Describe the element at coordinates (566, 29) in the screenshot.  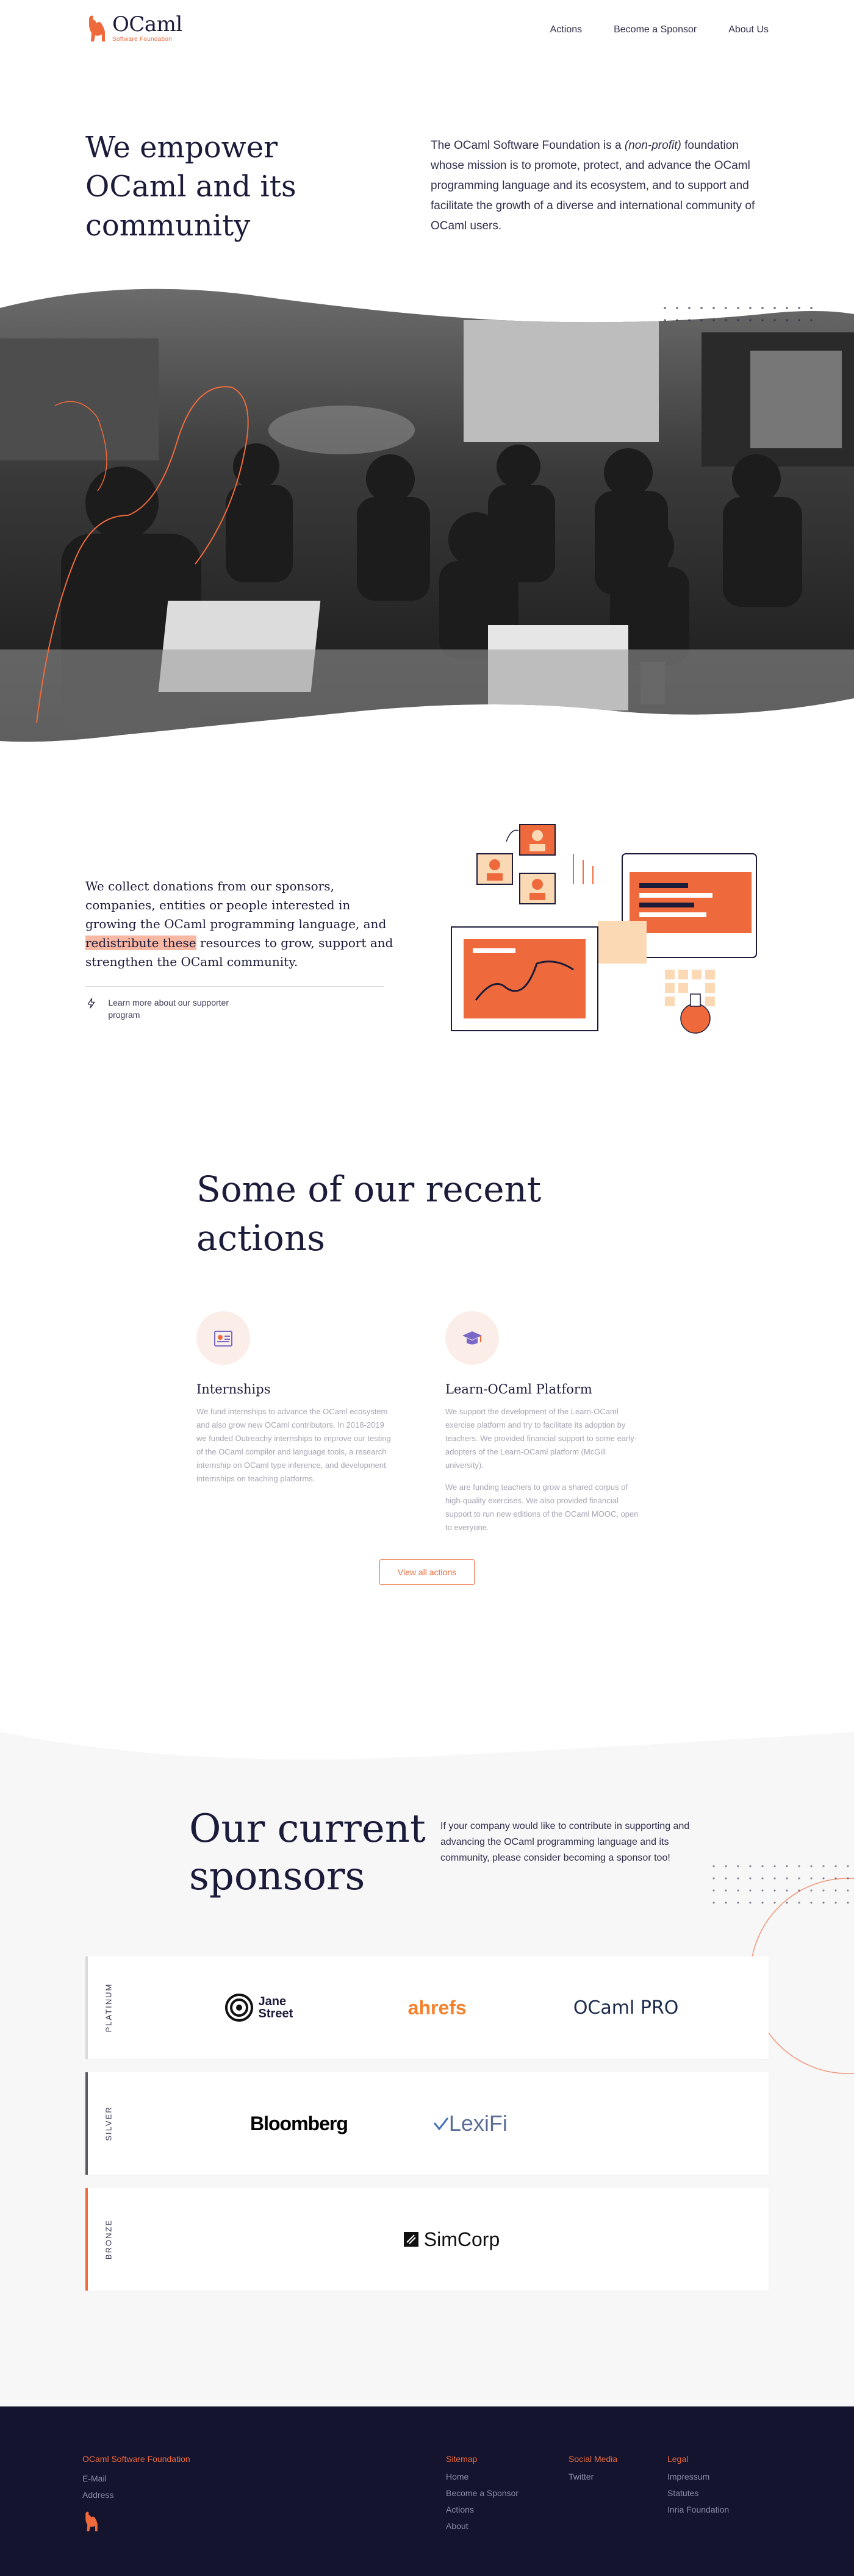
I see `nav-actions: Actions` at that location.